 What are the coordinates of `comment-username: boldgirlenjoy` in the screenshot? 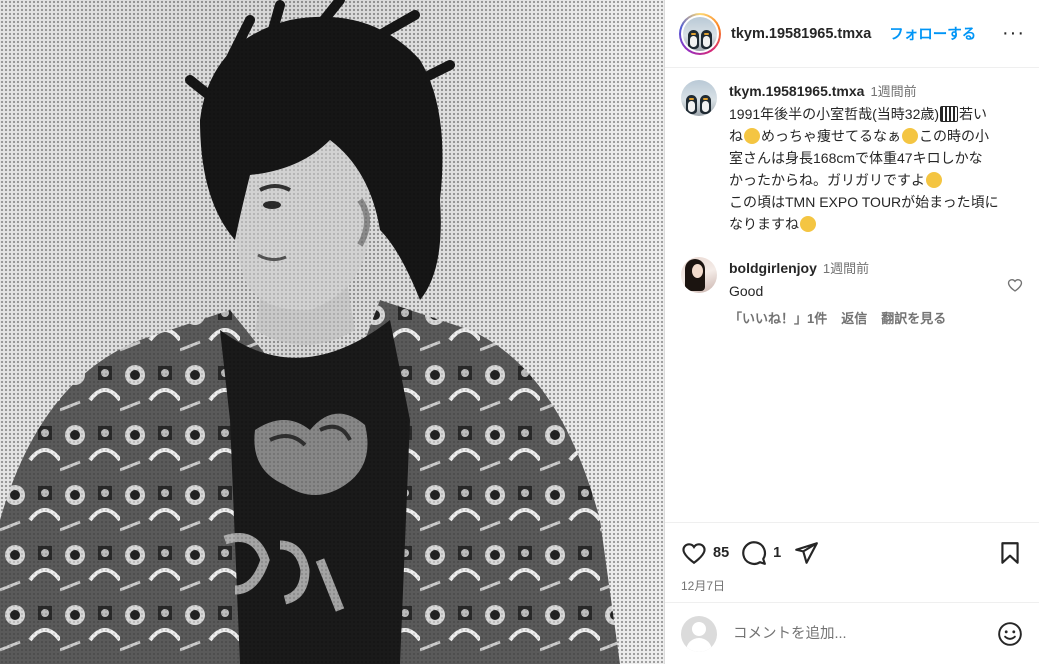 It's located at (773, 268).